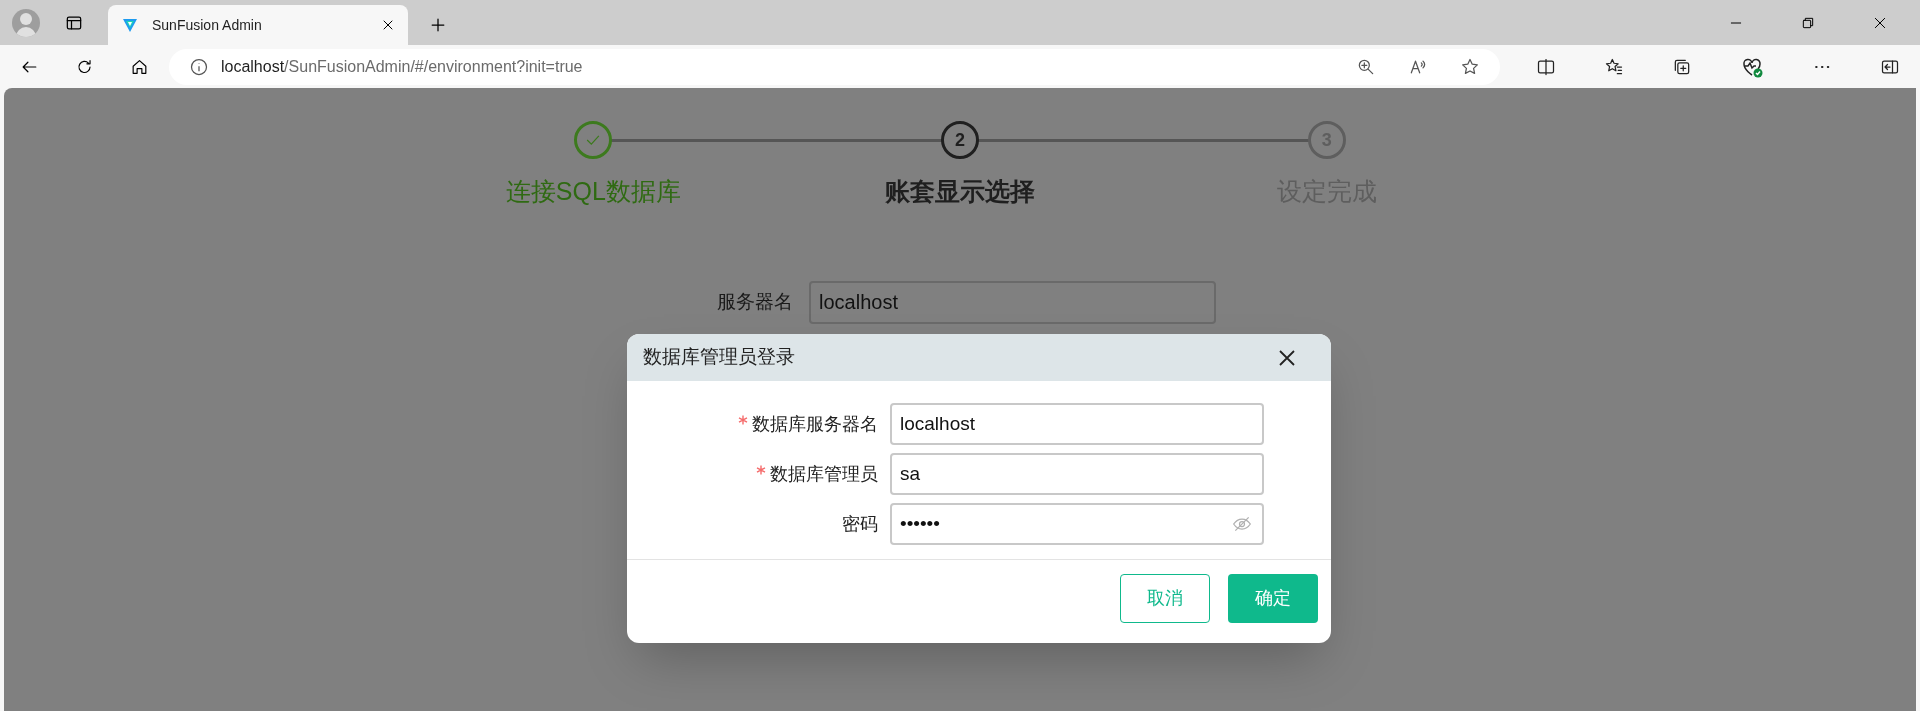 This screenshot has width=1920, height=711. Describe the element at coordinates (960, 191) in the screenshot. I see `step-label: 账套显示选择` at that location.